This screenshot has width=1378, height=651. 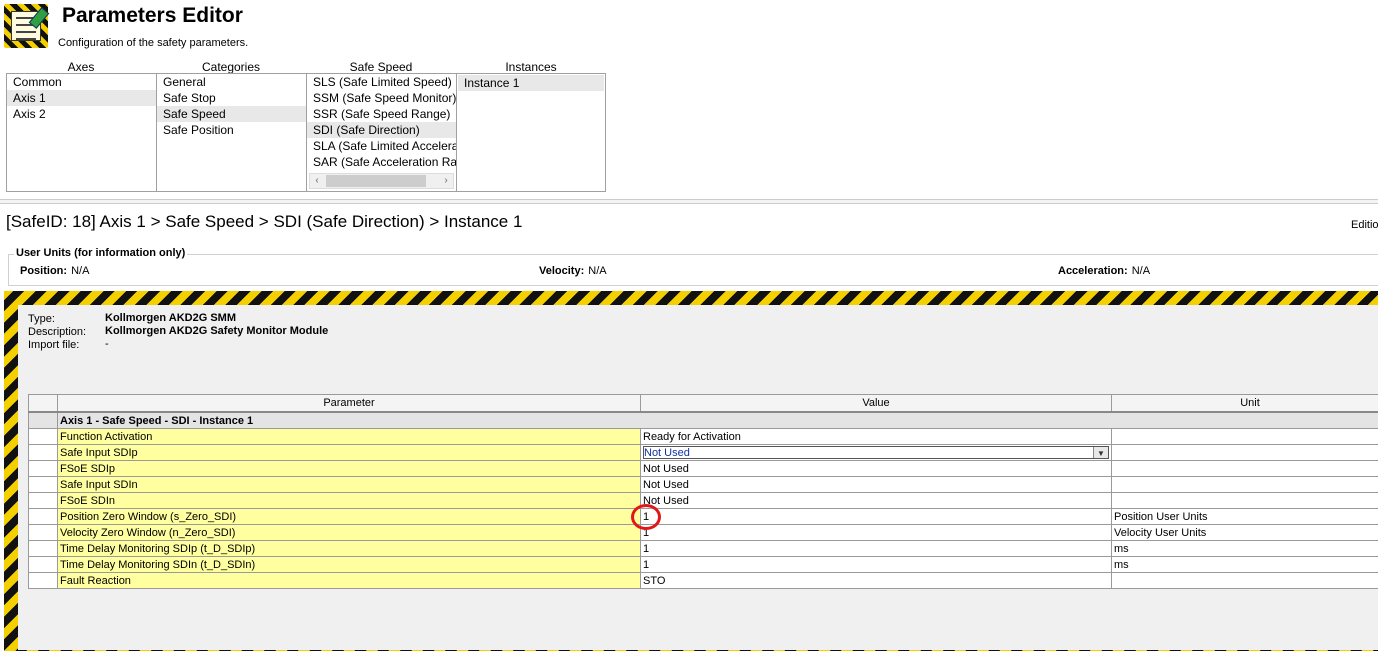 I want to click on unit-column-header: Unit, so click(x=1245, y=404).